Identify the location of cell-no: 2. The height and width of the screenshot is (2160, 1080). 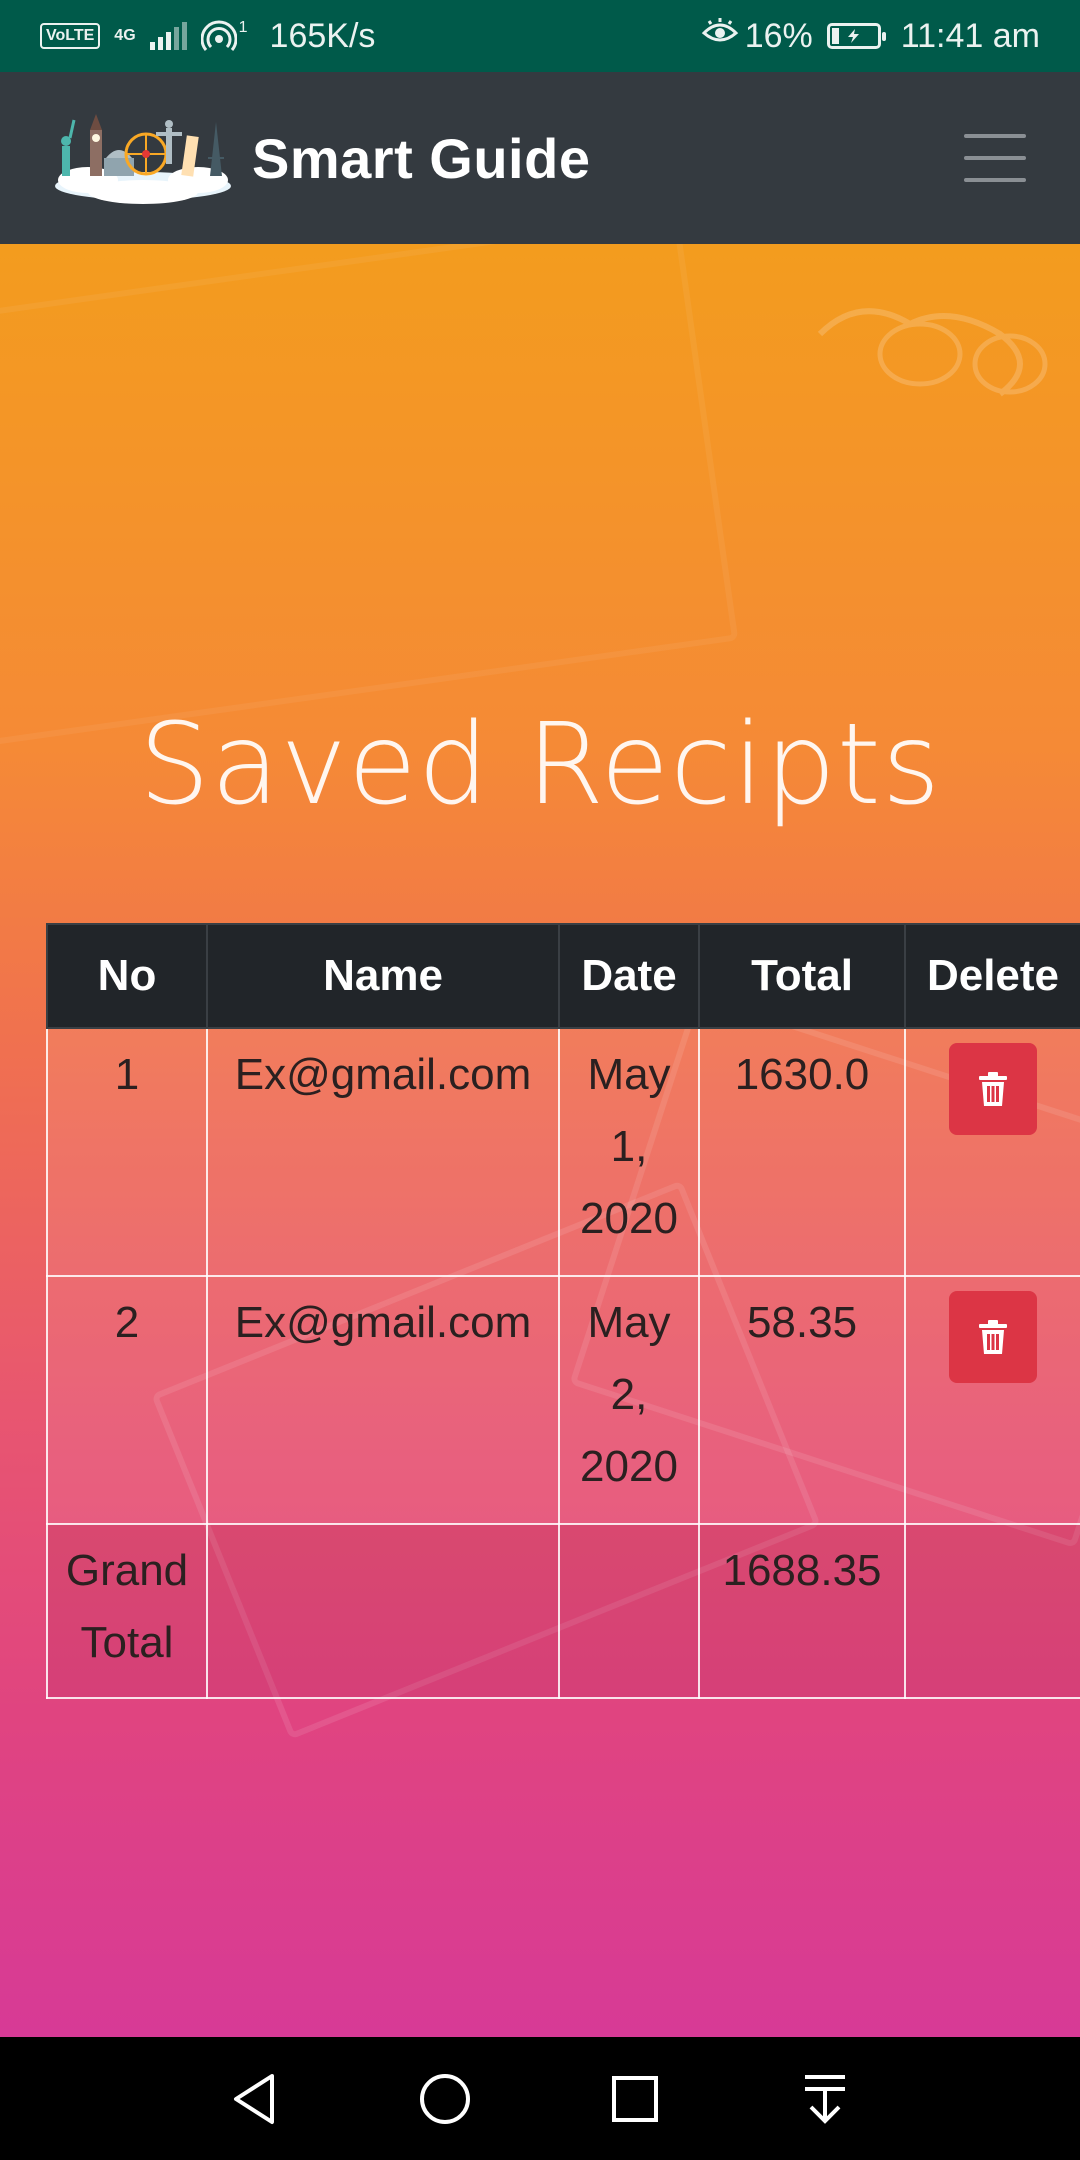
(127, 1400).